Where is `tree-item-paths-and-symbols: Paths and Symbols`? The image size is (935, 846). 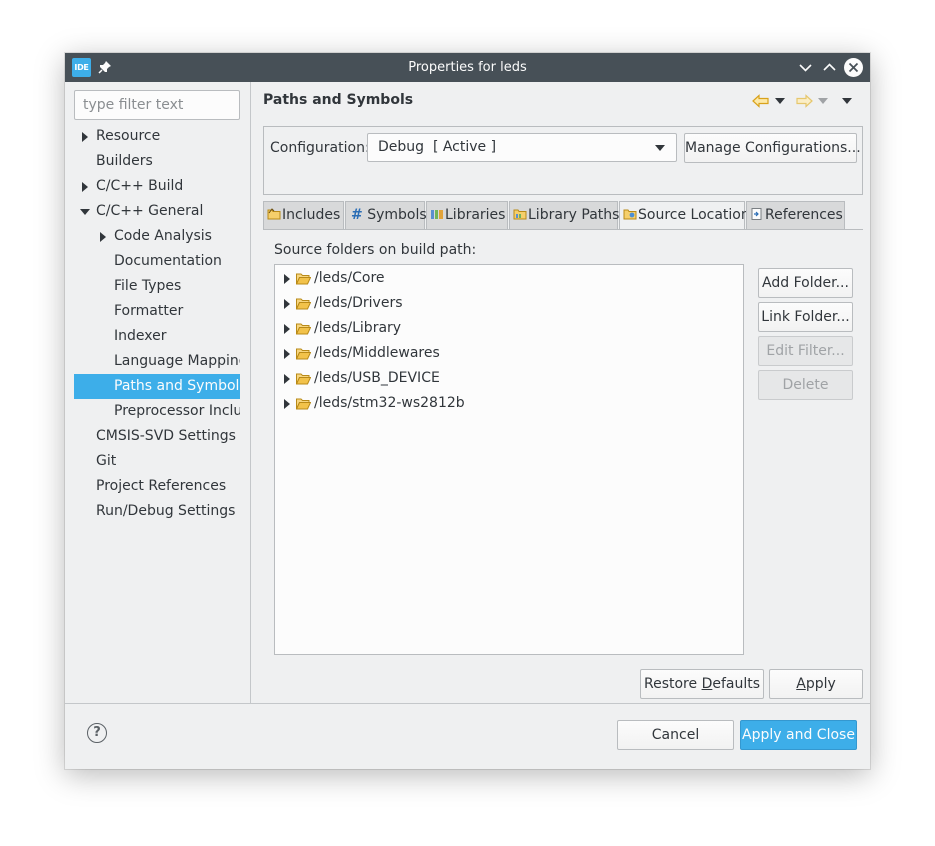 tree-item-paths-and-symbols: Paths and Symbols is located at coordinates (157, 386).